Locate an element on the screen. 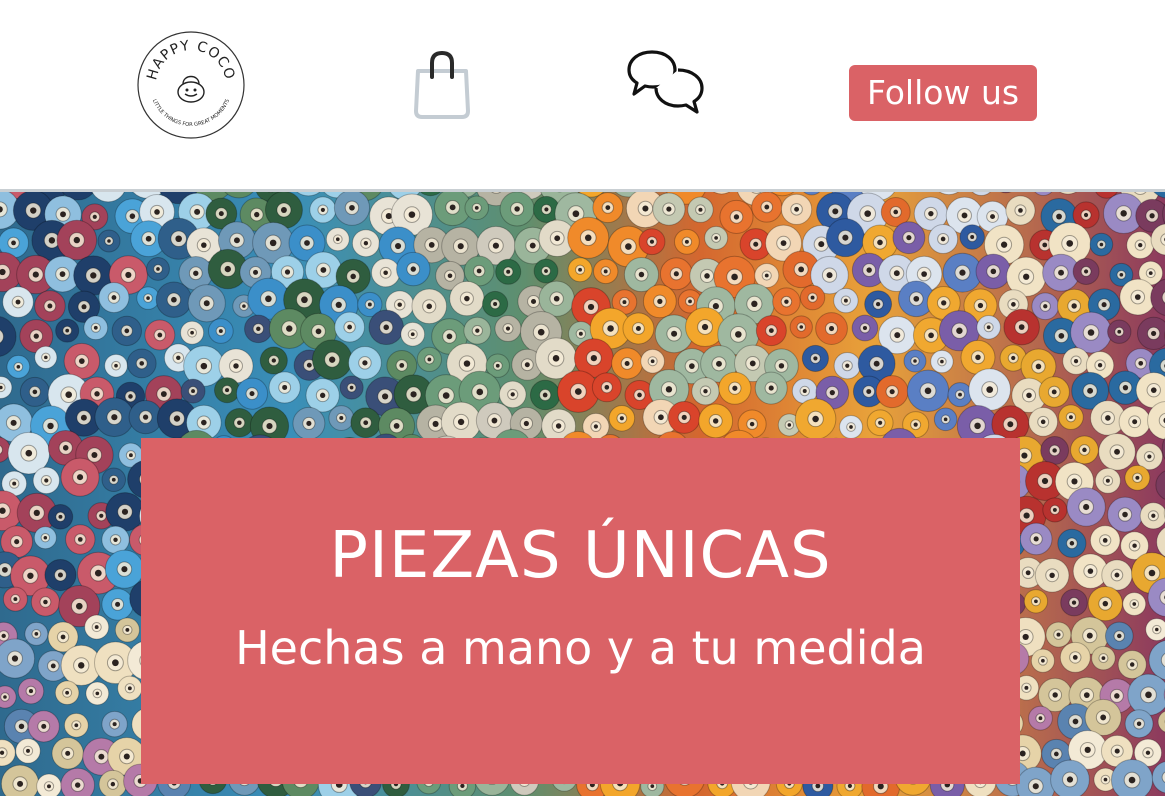  shopping-bag-icon is located at coordinates (442, 84).